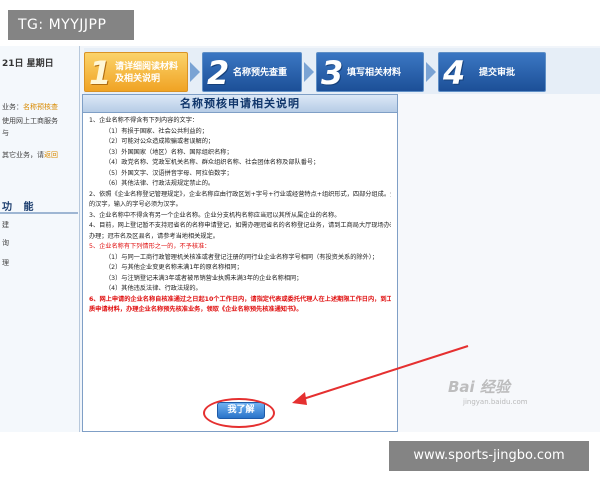 The height and width of the screenshot is (480, 600). Describe the element at coordinates (495, 402) in the screenshot. I see `baidu-url-watermark: jingyan.baidu.com` at that location.